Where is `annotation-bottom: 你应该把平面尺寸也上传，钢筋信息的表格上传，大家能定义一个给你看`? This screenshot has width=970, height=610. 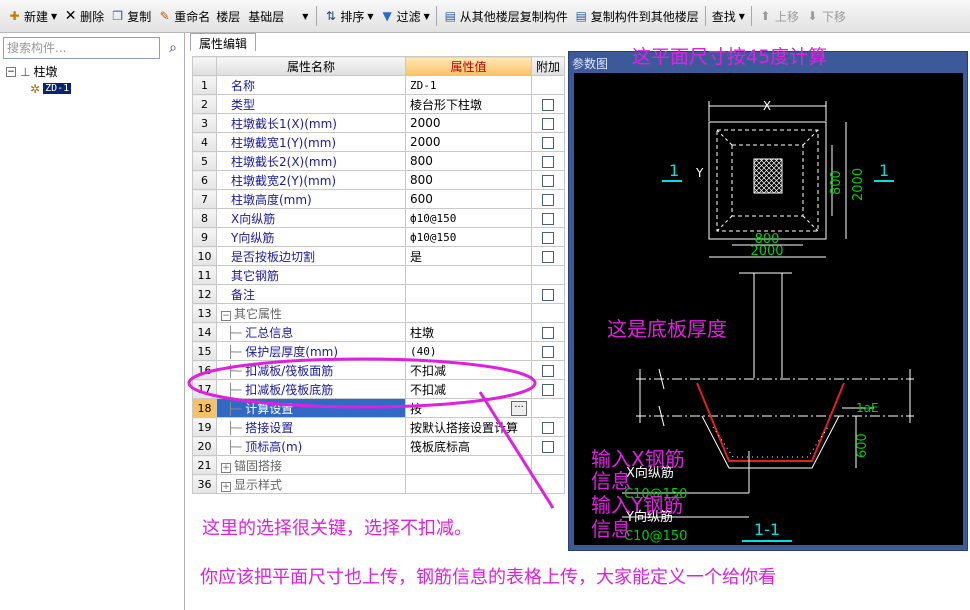 annotation-bottom: 你应该把平面尺寸也上传，钢筋信息的表格上传，大家能定义一个给你看 is located at coordinates (488, 577).